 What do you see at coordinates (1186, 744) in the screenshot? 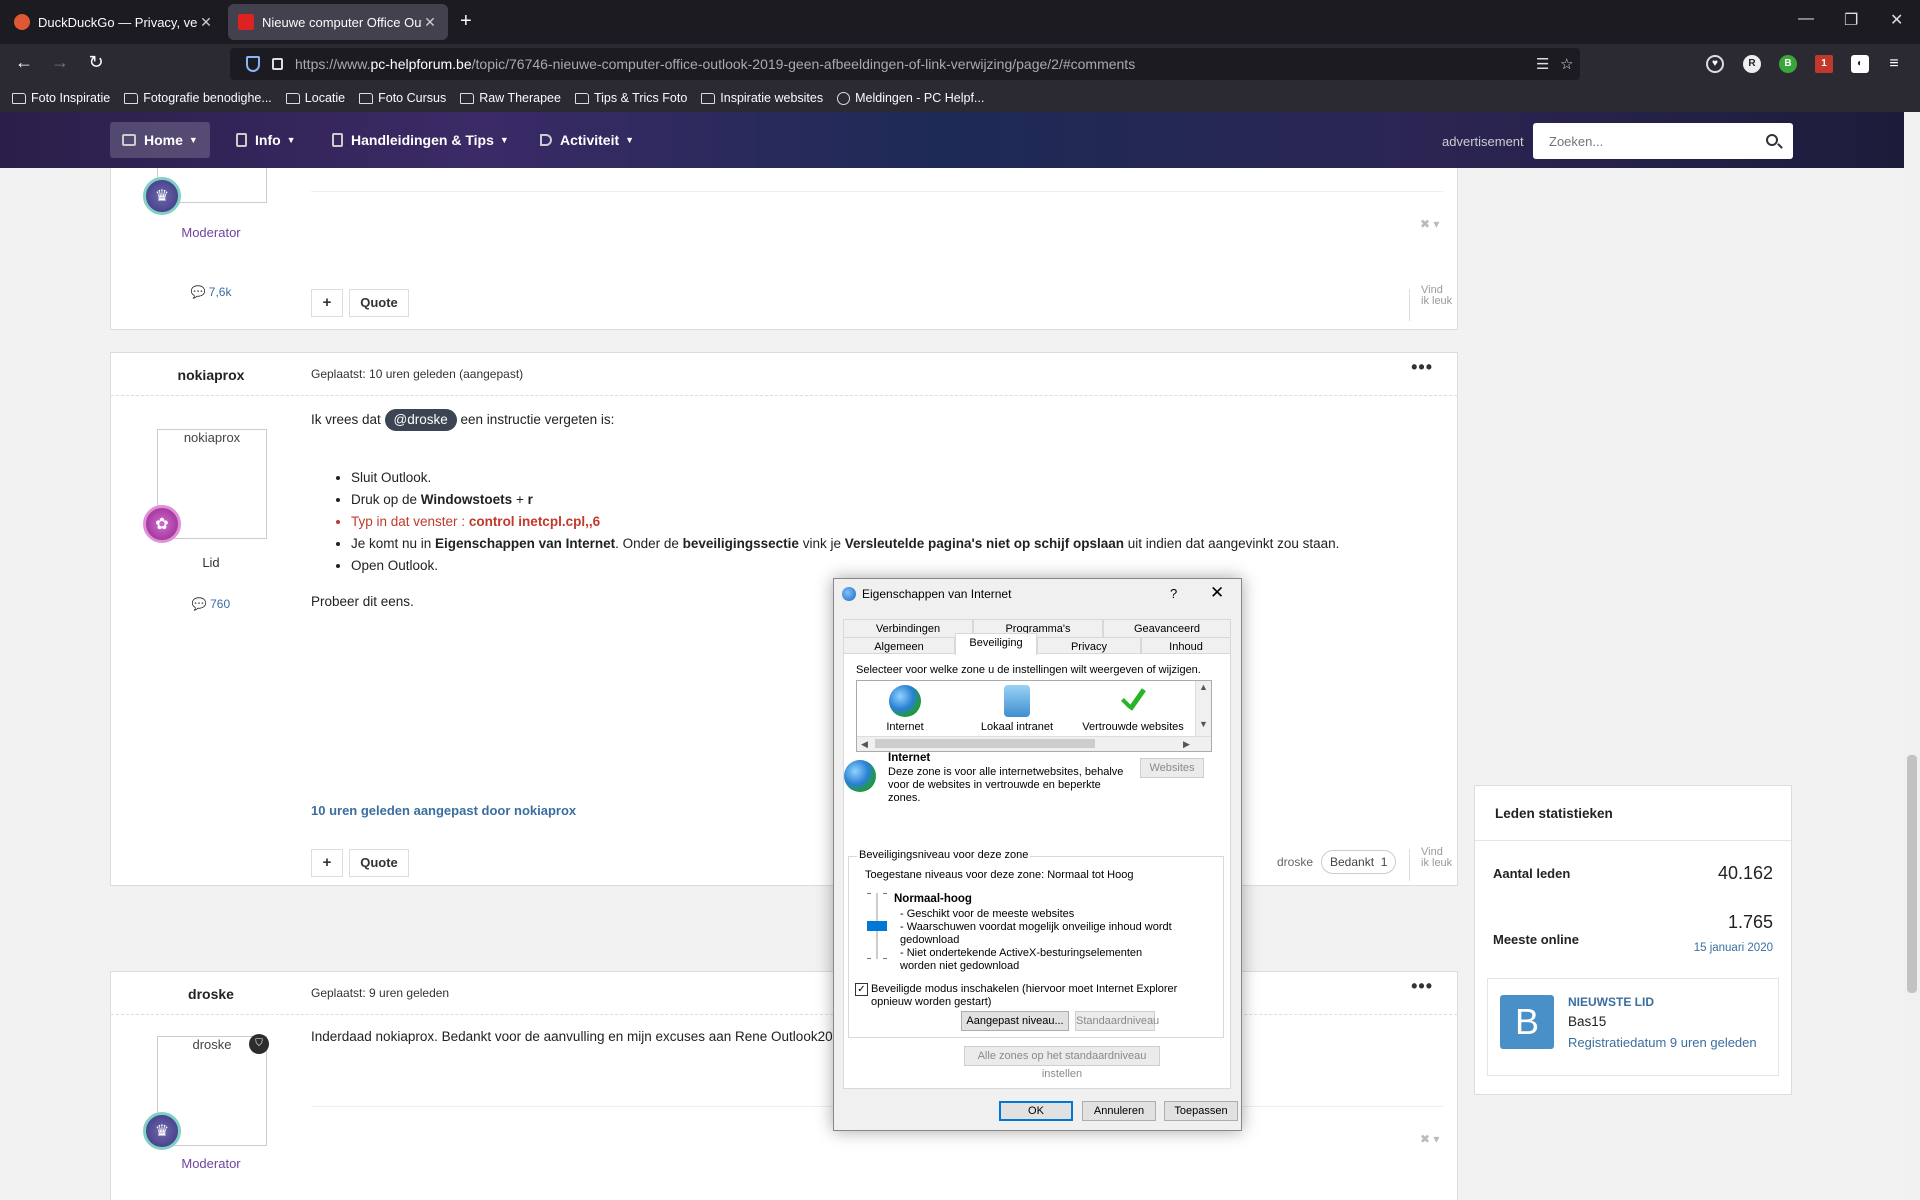
I see `scroll-right-icon: ▶` at bounding box center [1186, 744].